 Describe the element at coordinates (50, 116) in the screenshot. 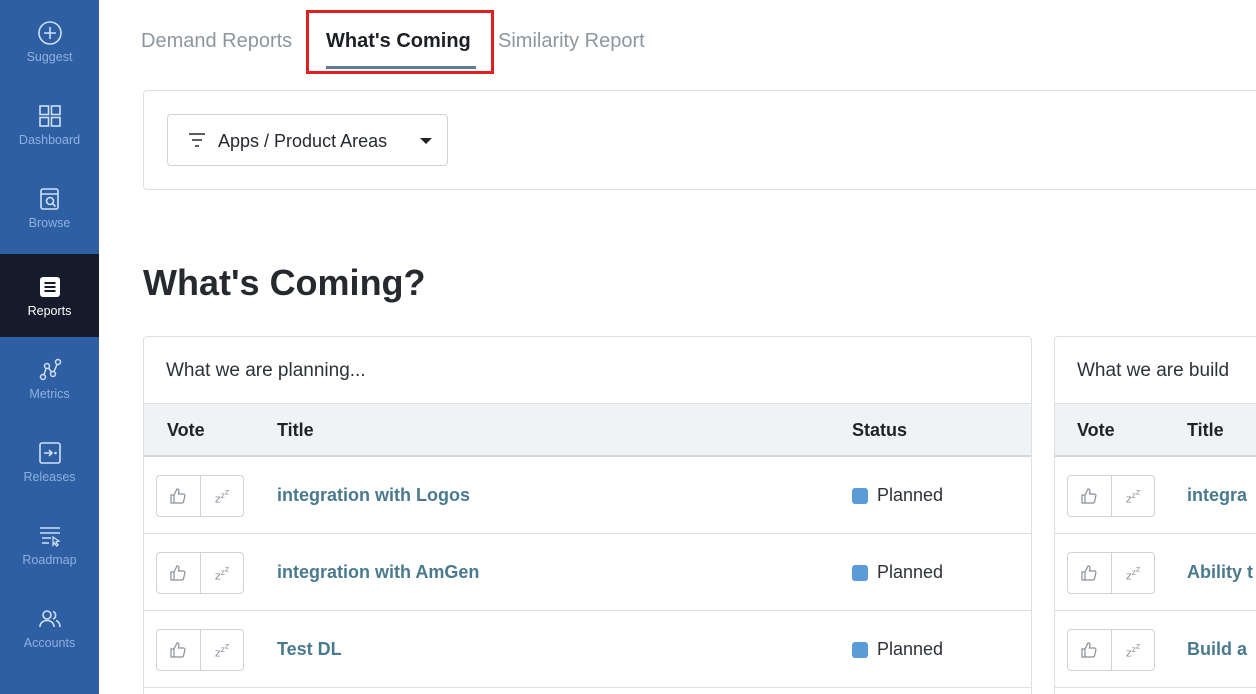

I see `grid-icon` at that location.